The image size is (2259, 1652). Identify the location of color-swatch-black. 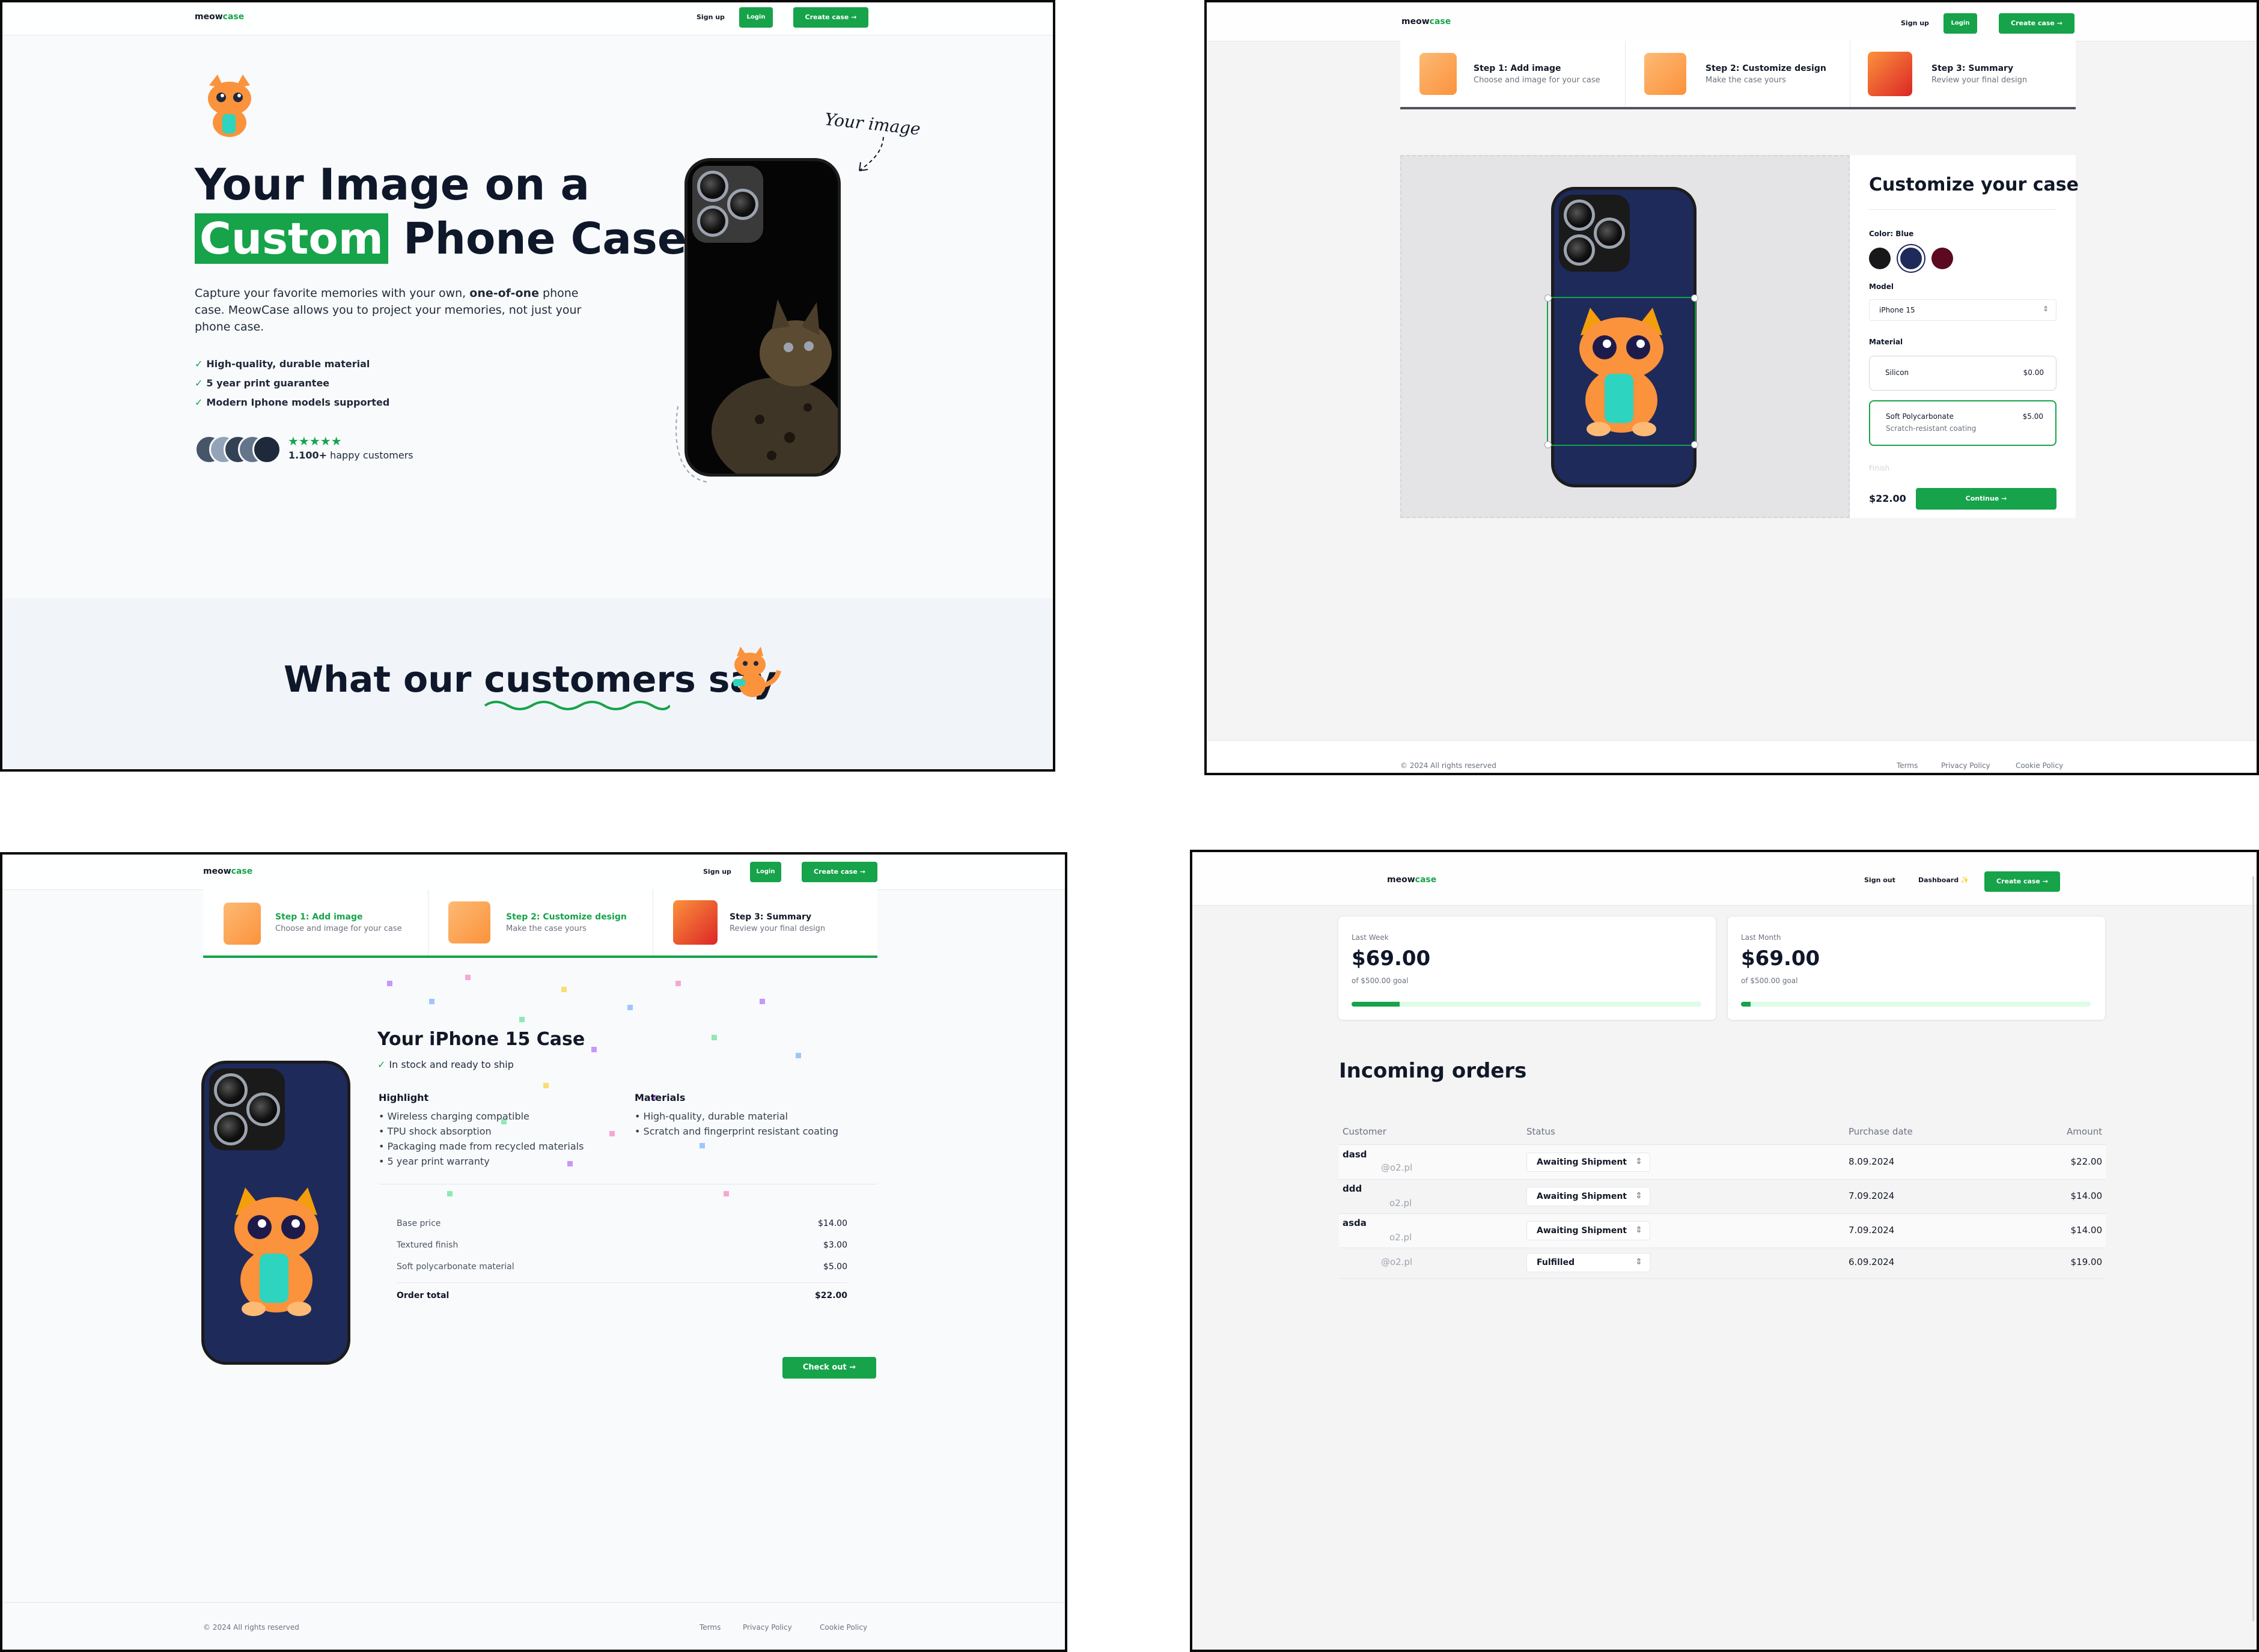
(1880, 258).